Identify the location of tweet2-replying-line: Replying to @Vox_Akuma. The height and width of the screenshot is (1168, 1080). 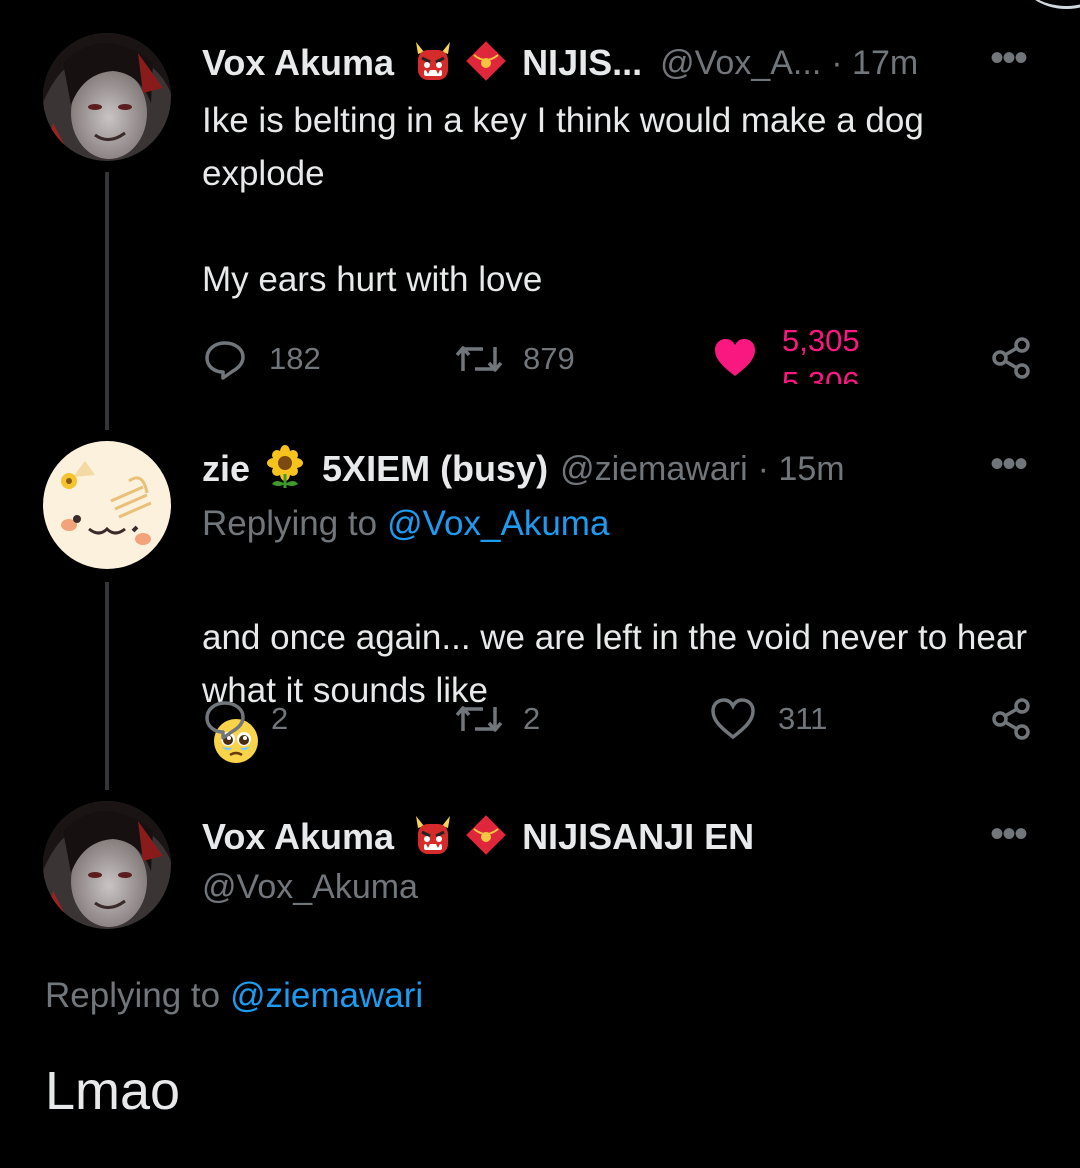
(405, 524).